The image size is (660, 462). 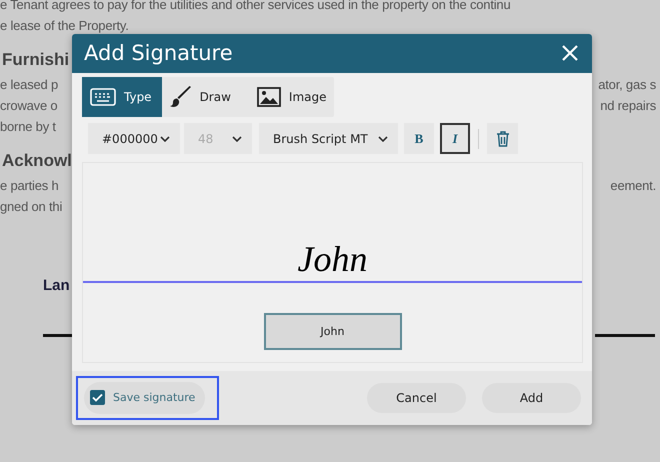 What do you see at coordinates (64, 26) in the screenshot?
I see `document-text: e lease of the Property.` at bounding box center [64, 26].